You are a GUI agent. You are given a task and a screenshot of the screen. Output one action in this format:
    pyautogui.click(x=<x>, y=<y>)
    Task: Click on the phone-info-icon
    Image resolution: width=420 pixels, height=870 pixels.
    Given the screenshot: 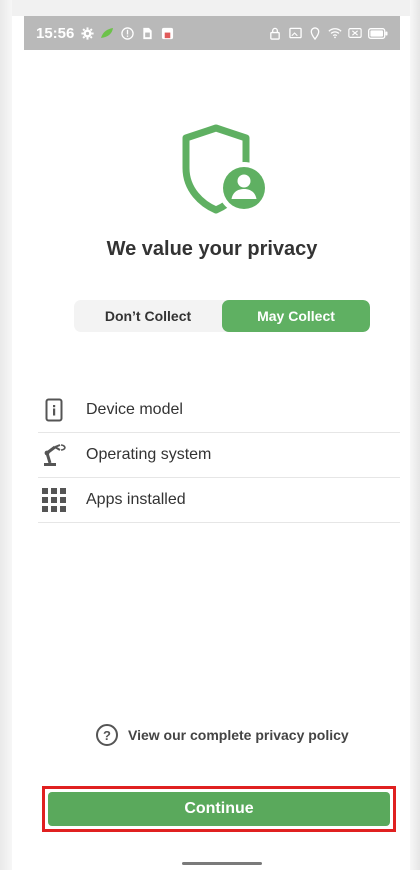 What is the action you would take?
    pyautogui.click(x=54, y=410)
    